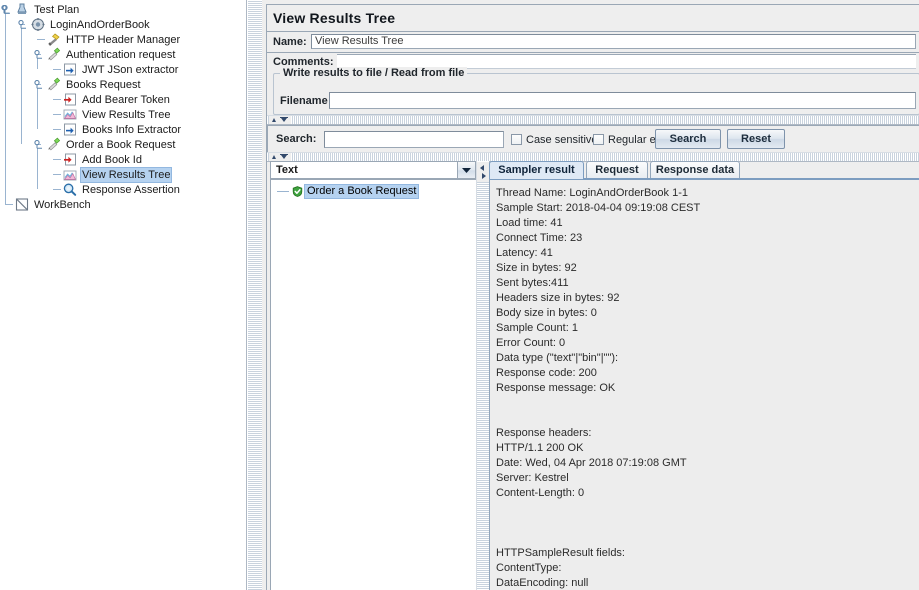 Image resolution: width=919 pixels, height=590 pixels. I want to click on write-results-group-title: Write results to file / Read from file, so click(374, 73).